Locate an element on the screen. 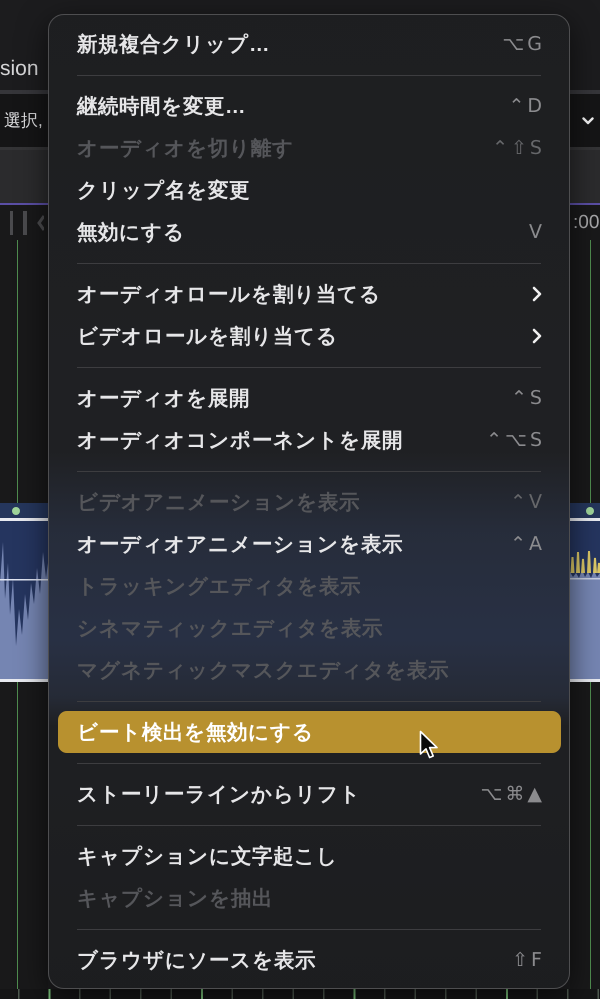 The image size is (600, 999). mouse-pointer-icon is located at coordinates (429, 745).